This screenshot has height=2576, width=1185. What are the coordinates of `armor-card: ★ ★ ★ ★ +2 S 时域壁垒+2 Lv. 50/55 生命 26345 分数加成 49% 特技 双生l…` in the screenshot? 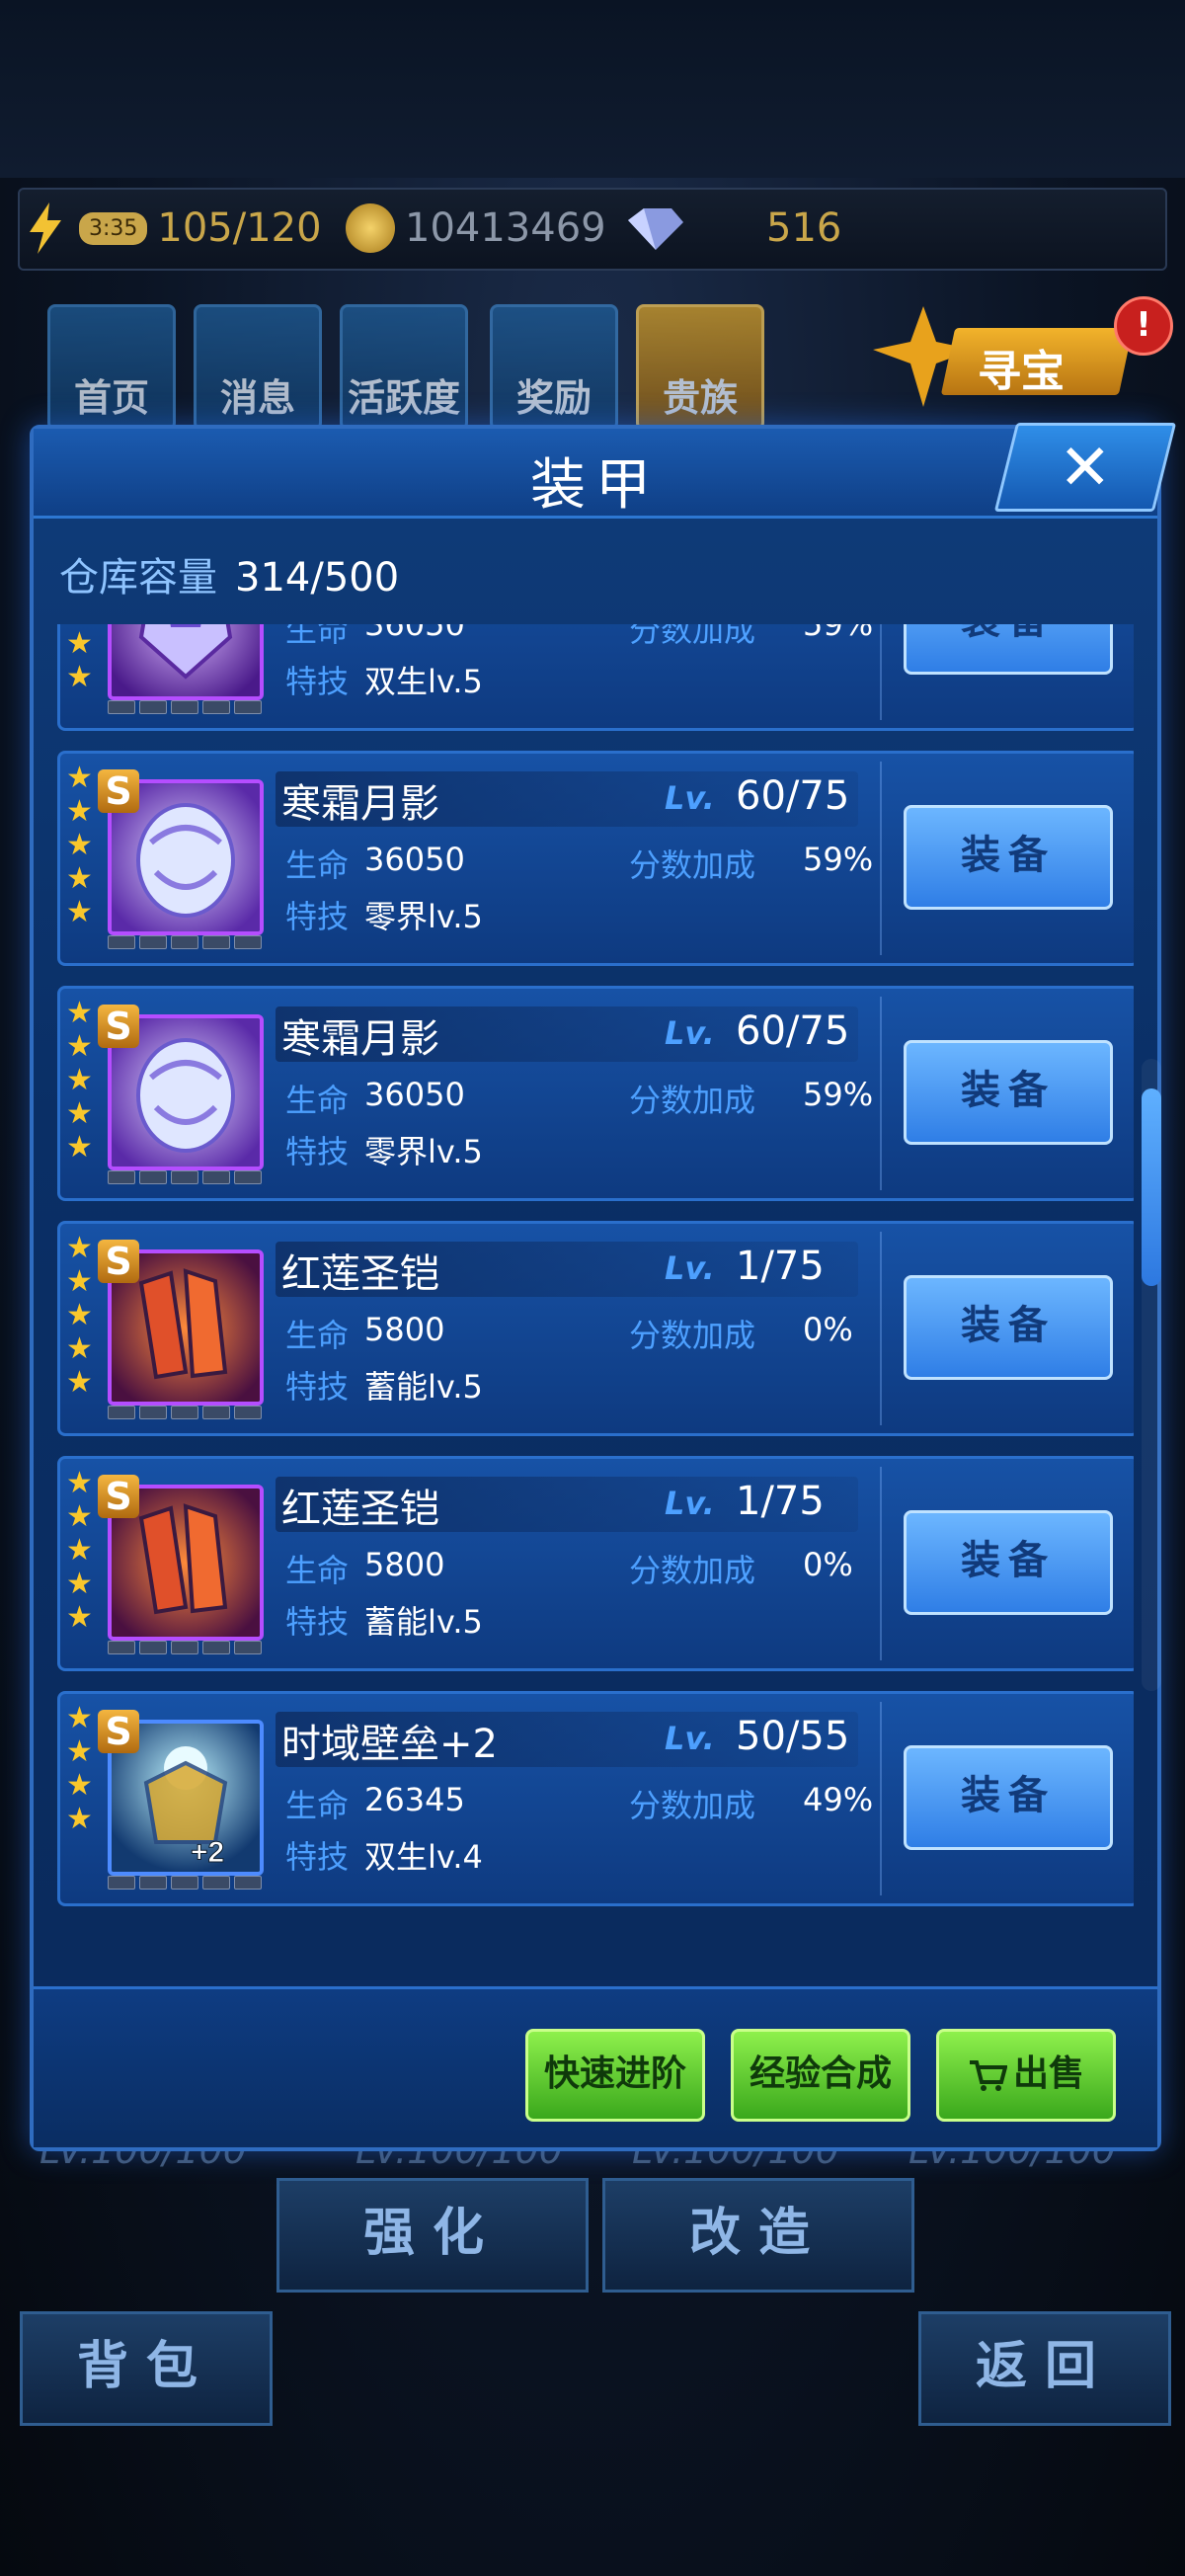 It's located at (596, 1798).